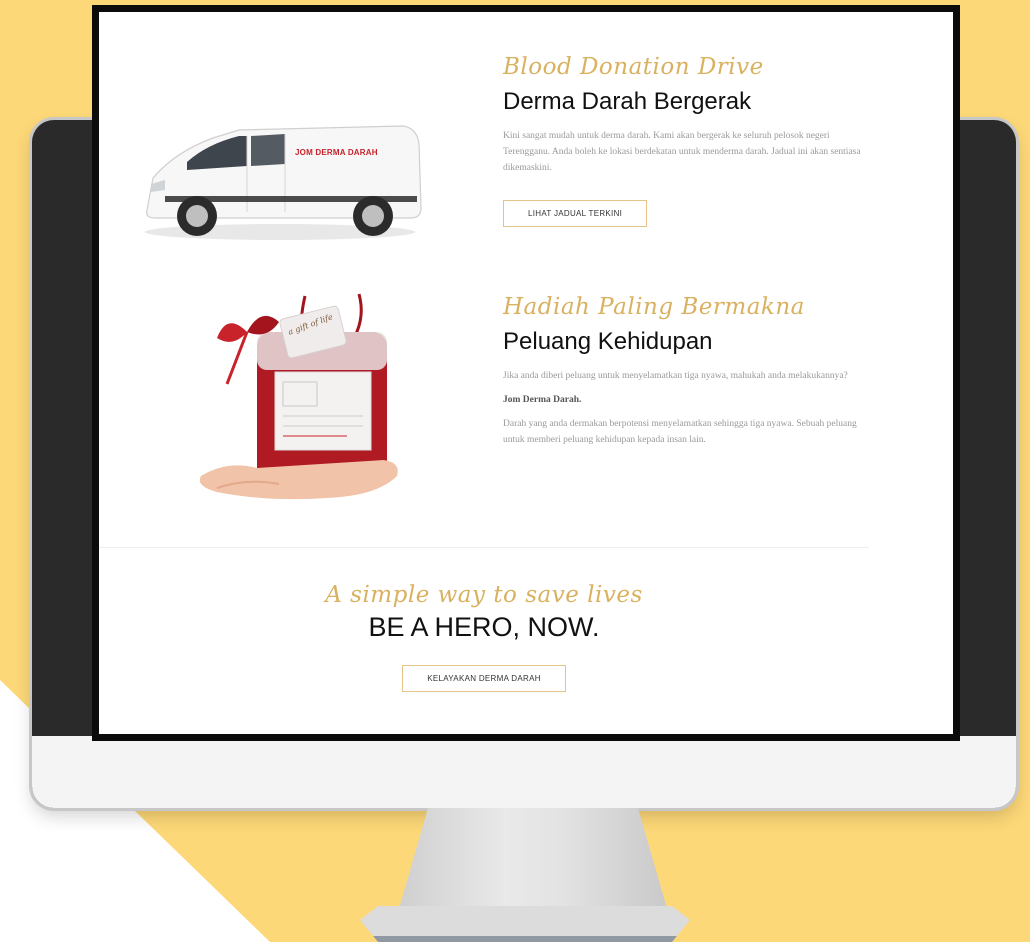 This screenshot has width=1030, height=942. What do you see at coordinates (654, 307) in the screenshot?
I see `section2-script-title: Hadiah Paling Bermakna` at bounding box center [654, 307].